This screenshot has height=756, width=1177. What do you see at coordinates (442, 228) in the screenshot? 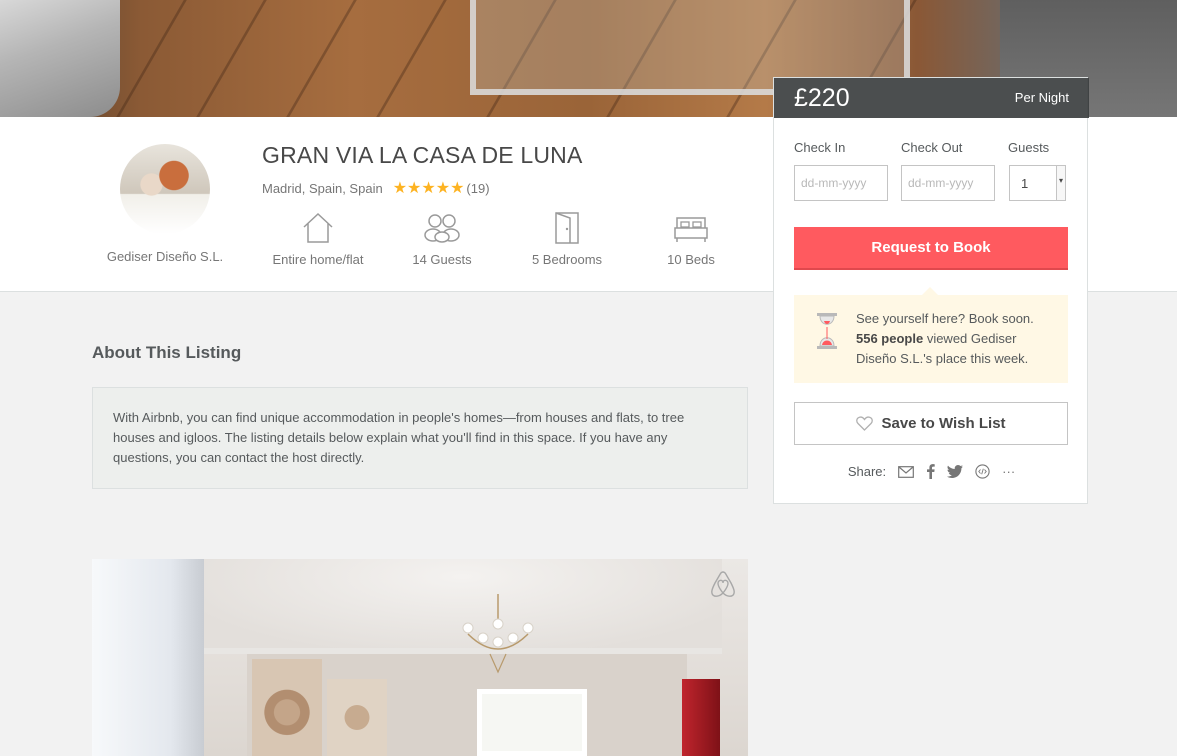
I see `guests-icon` at bounding box center [442, 228].